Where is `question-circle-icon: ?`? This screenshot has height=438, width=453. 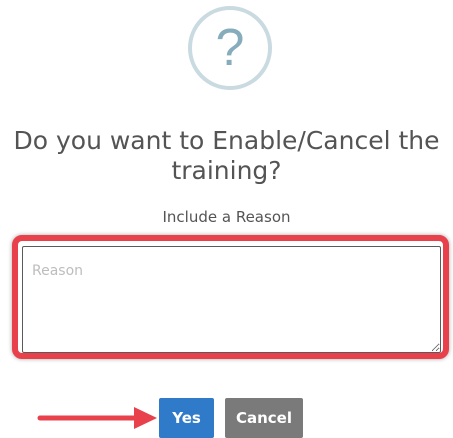 question-circle-icon: ? is located at coordinates (230, 48).